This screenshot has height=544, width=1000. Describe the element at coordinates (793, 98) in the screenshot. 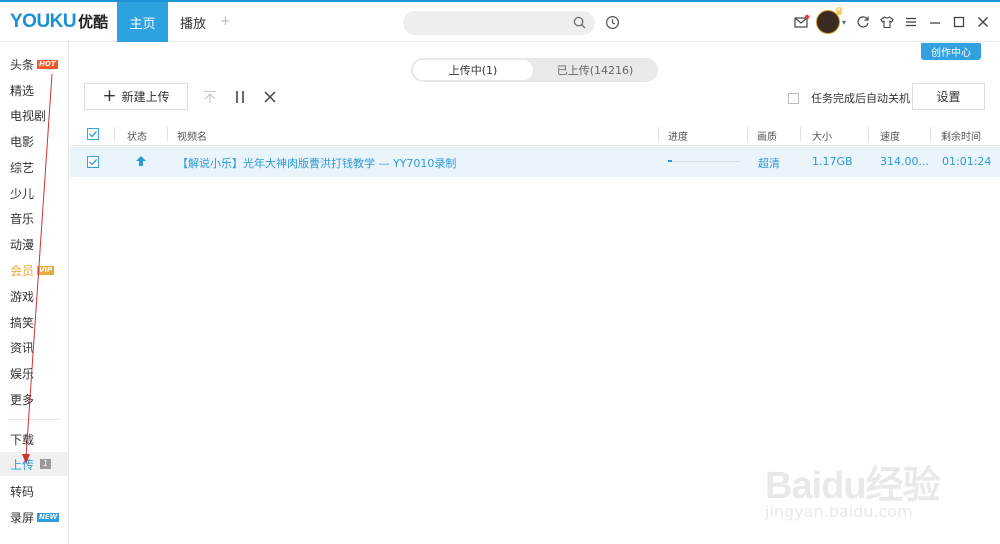

I see `auto-shutdown-checkbox` at that location.